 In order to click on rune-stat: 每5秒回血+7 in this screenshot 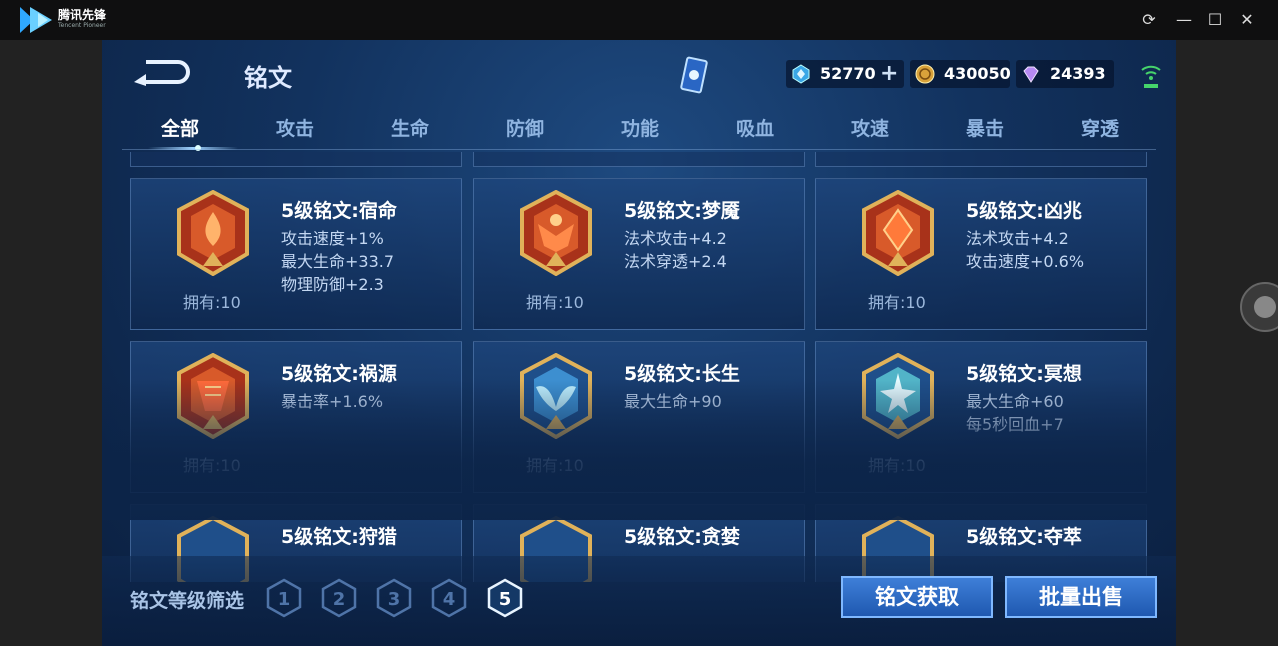, I will do `click(1015, 424)`.